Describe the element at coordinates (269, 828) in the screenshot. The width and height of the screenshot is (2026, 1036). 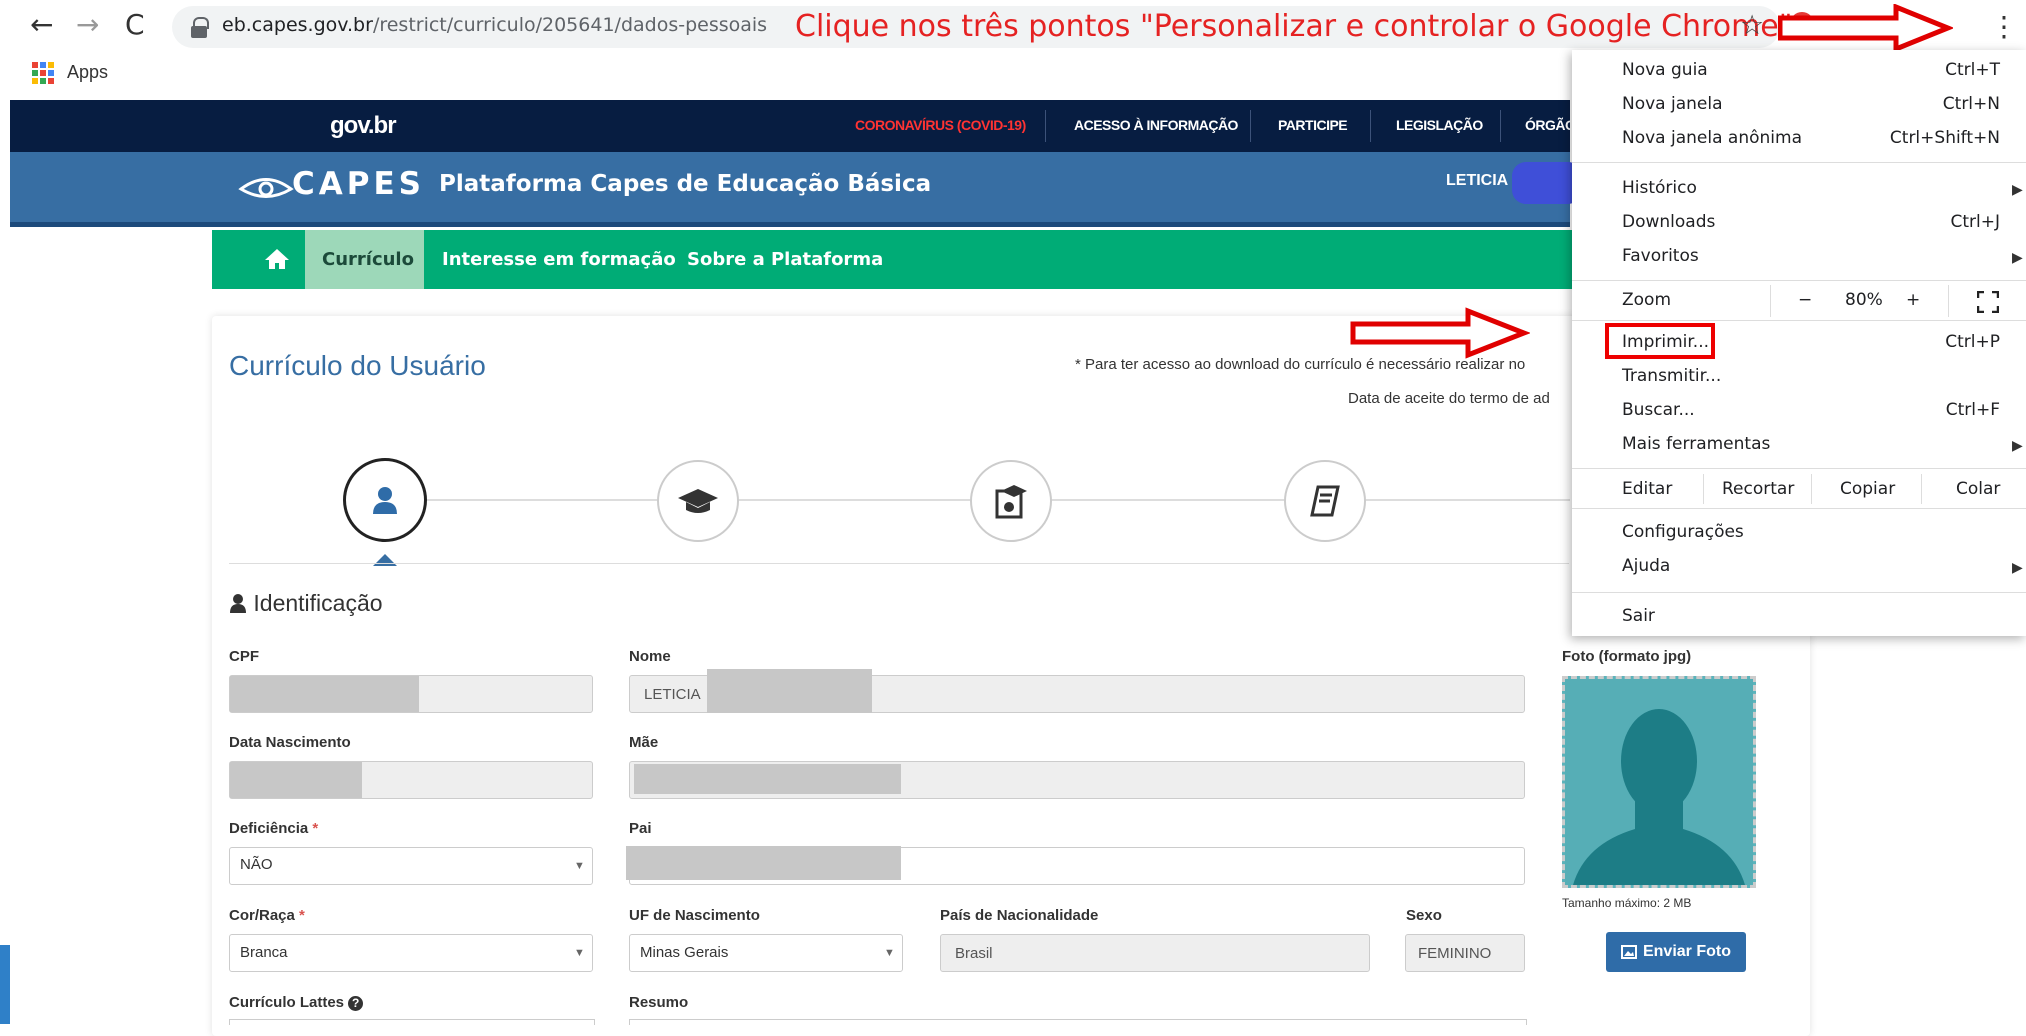
I see `deficiencia-label-text: Deficiência` at that location.